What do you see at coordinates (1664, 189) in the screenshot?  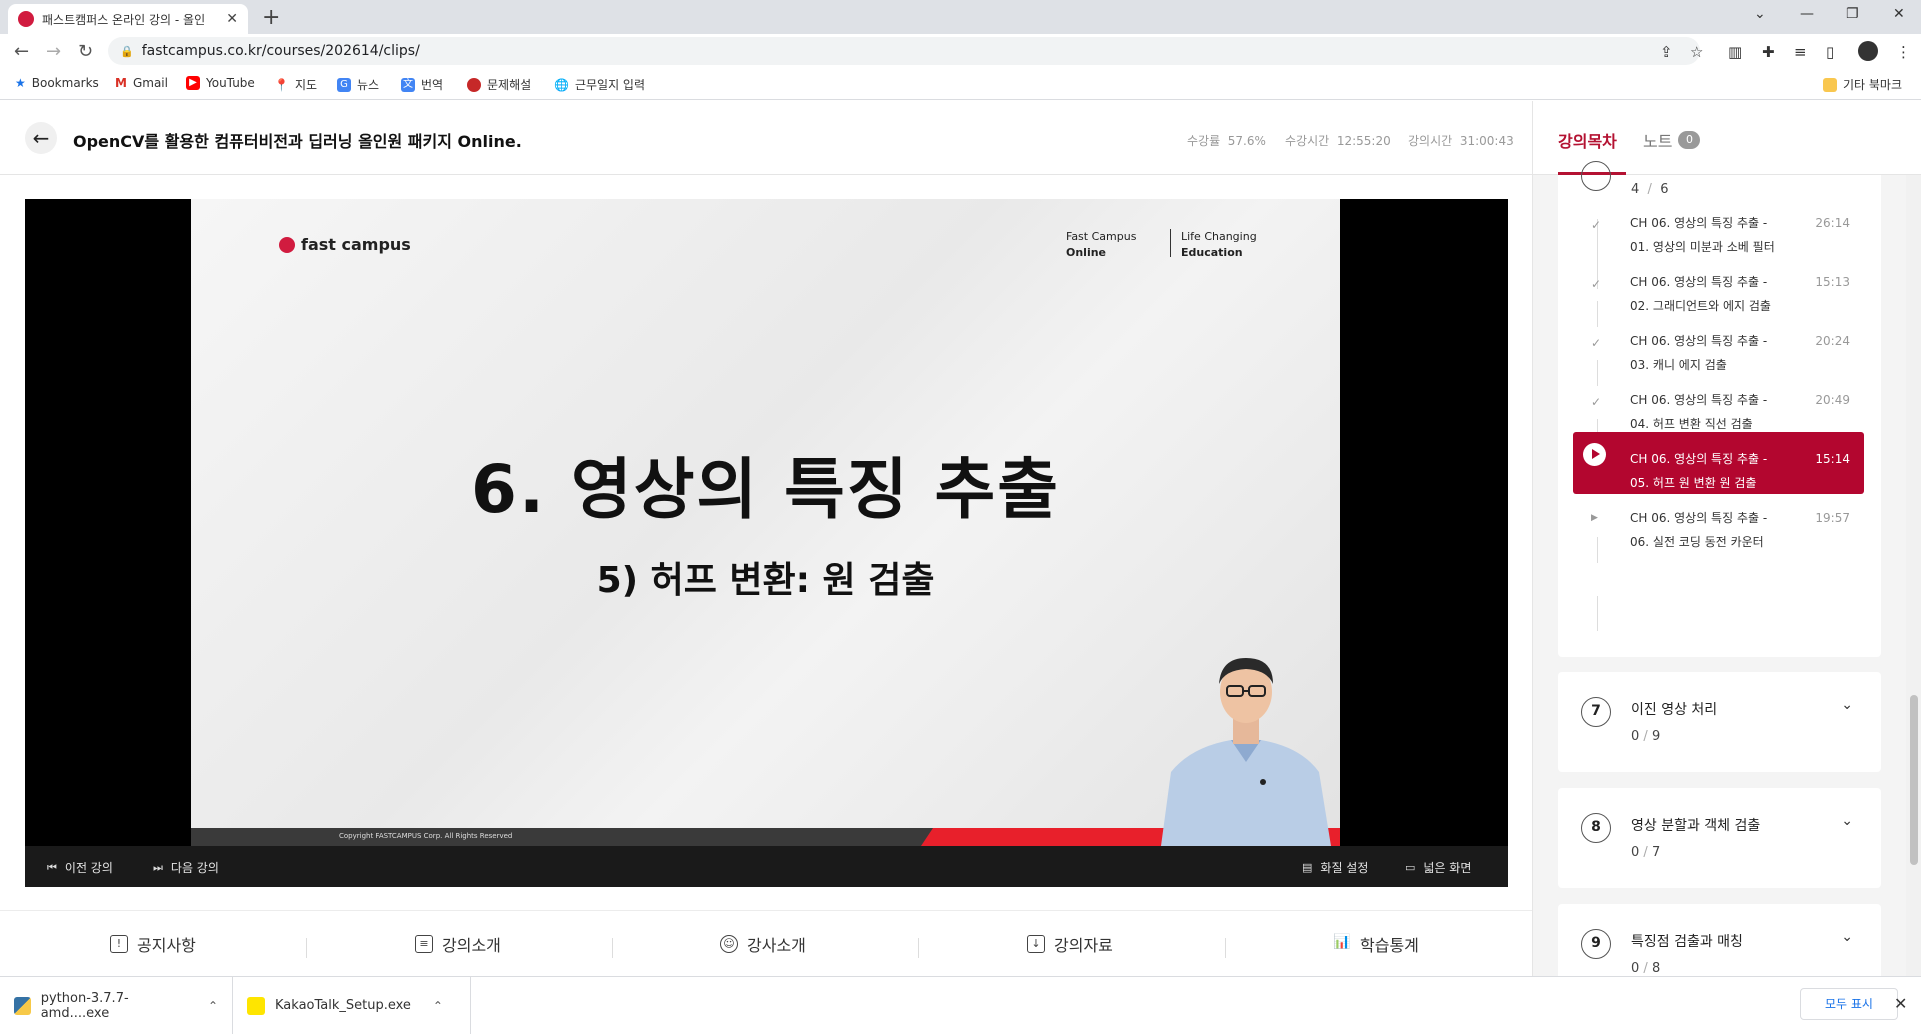 I see `chapter-total-count: 6` at bounding box center [1664, 189].